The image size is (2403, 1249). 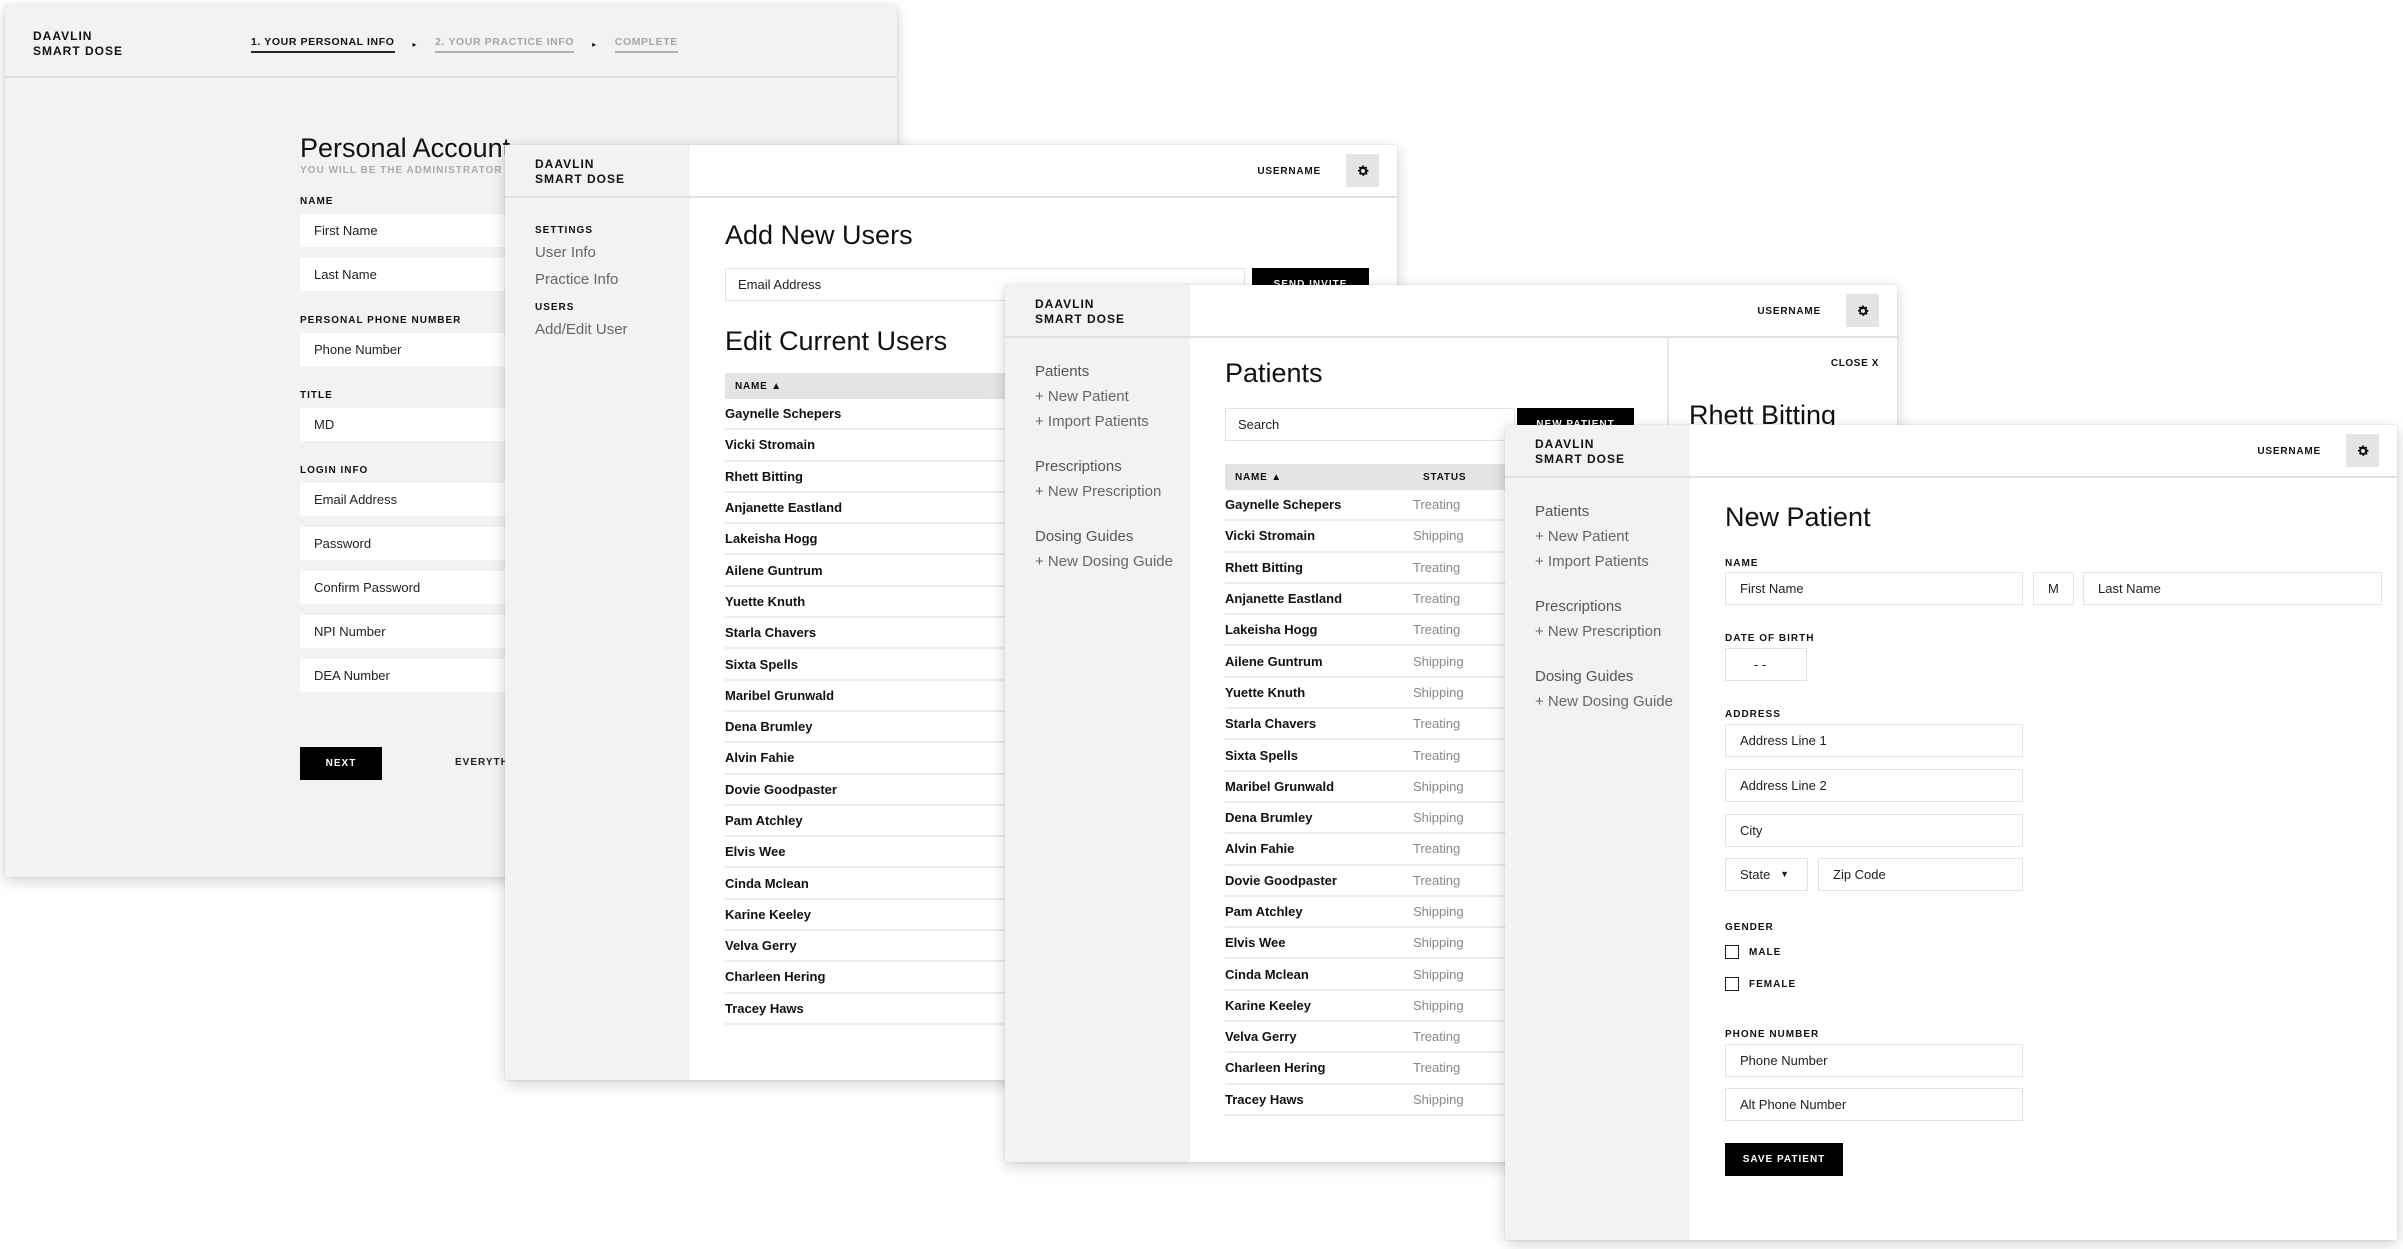 I want to click on patient-name: Dena Brumley, so click(x=1269, y=818).